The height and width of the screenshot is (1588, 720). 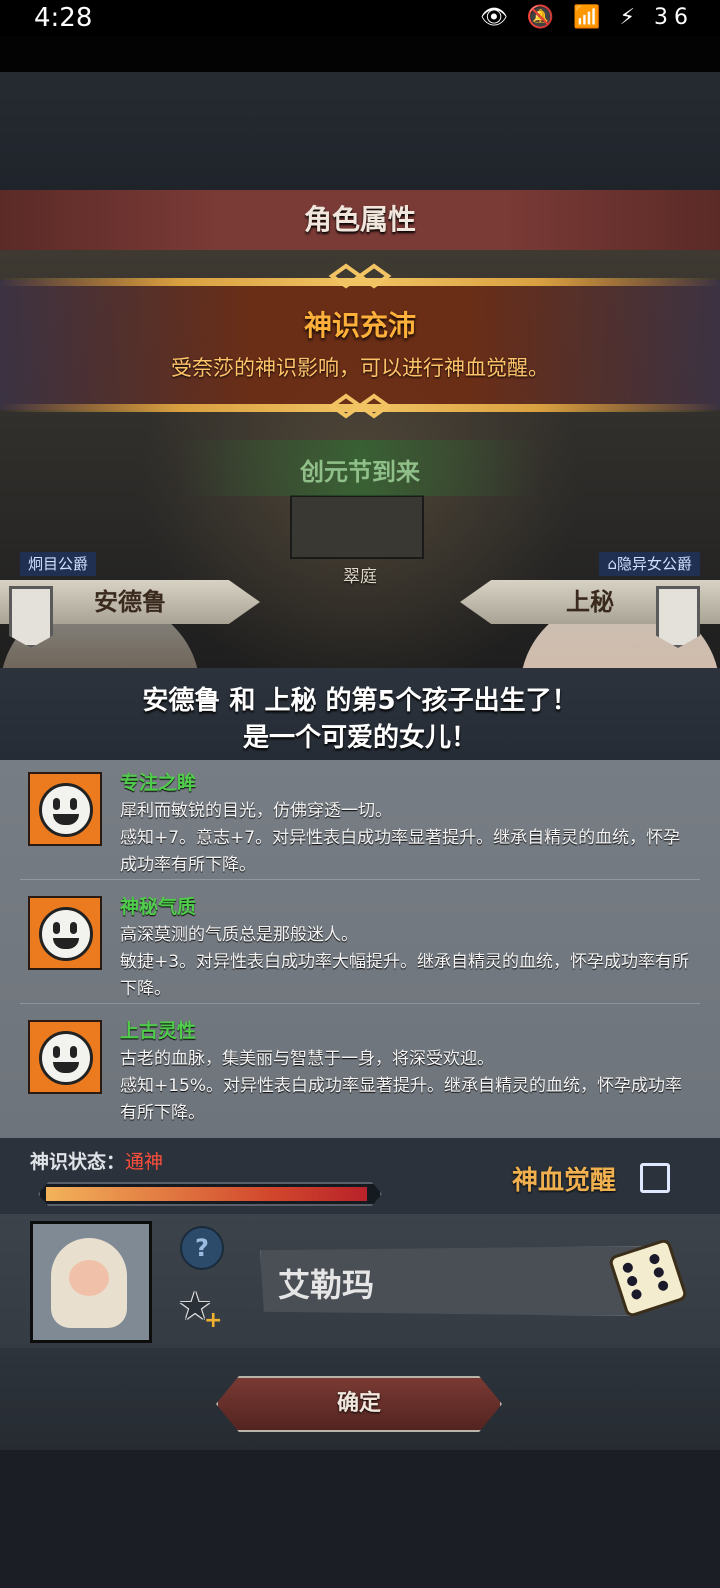 What do you see at coordinates (564, 1178) in the screenshot?
I see `awaken-label: 神血觉醒` at bounding box center [564, 1178].